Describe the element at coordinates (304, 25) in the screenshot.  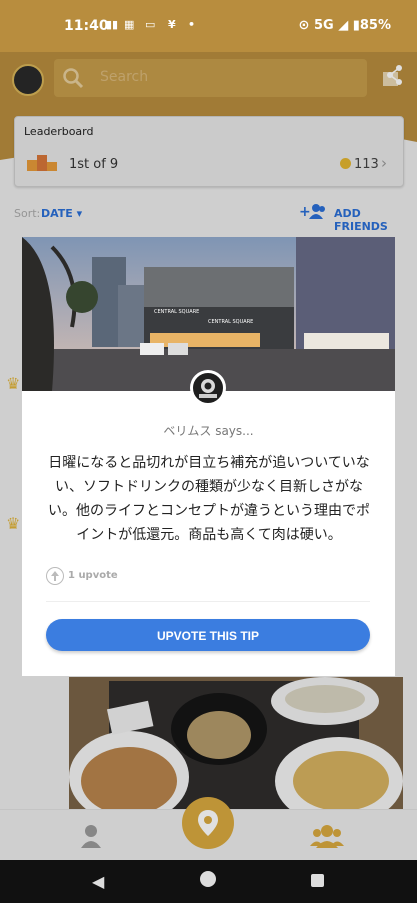
I see `alarm-icon: ⊙` at that location.